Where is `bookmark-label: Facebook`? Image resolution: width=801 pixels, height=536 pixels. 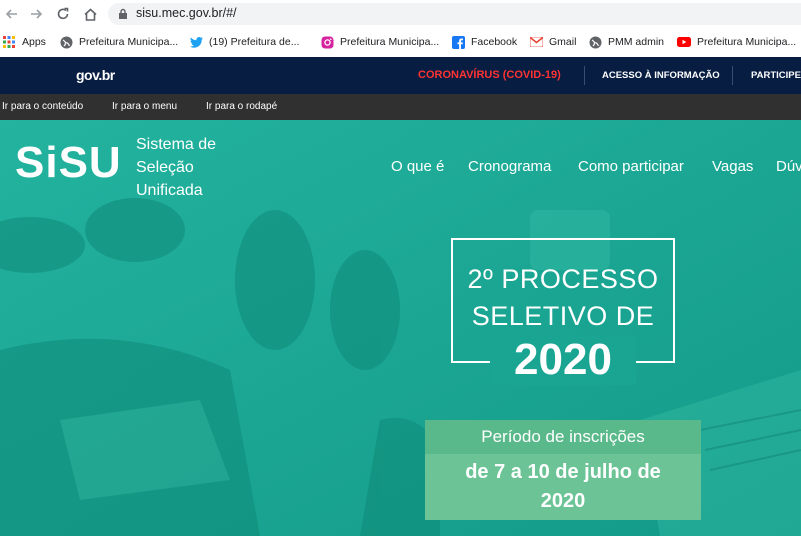
bookmark-label: Facebook is located at coordinates (494, 42).